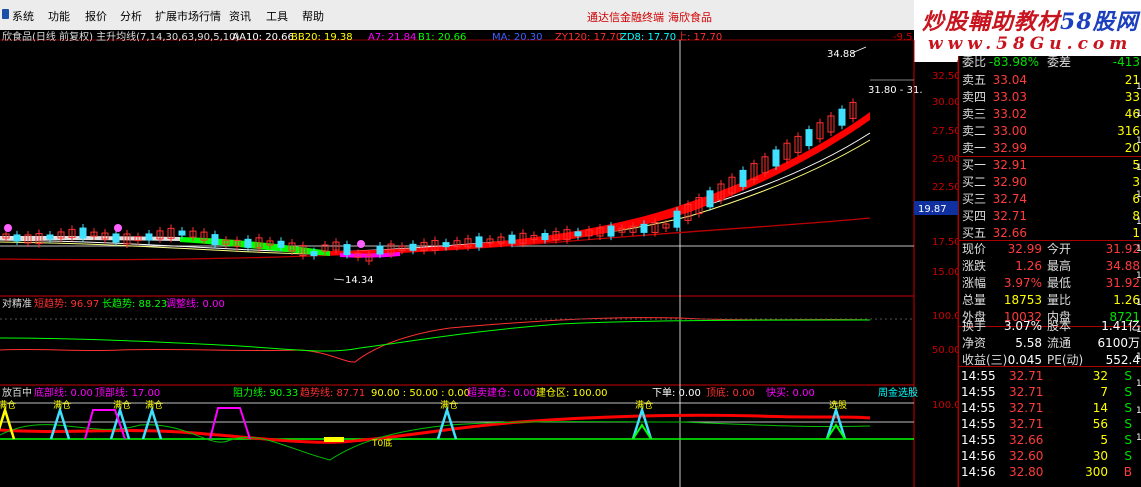  I want to click on indicator-ma: MA: 20.30, so click(517, 37).